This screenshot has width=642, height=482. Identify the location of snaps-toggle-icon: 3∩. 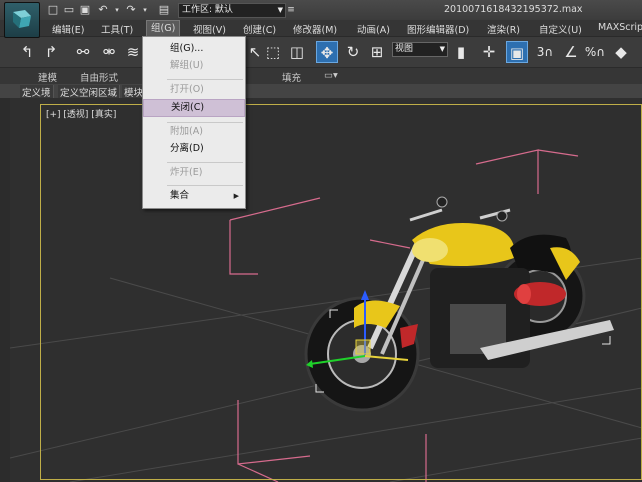
(545, 52).